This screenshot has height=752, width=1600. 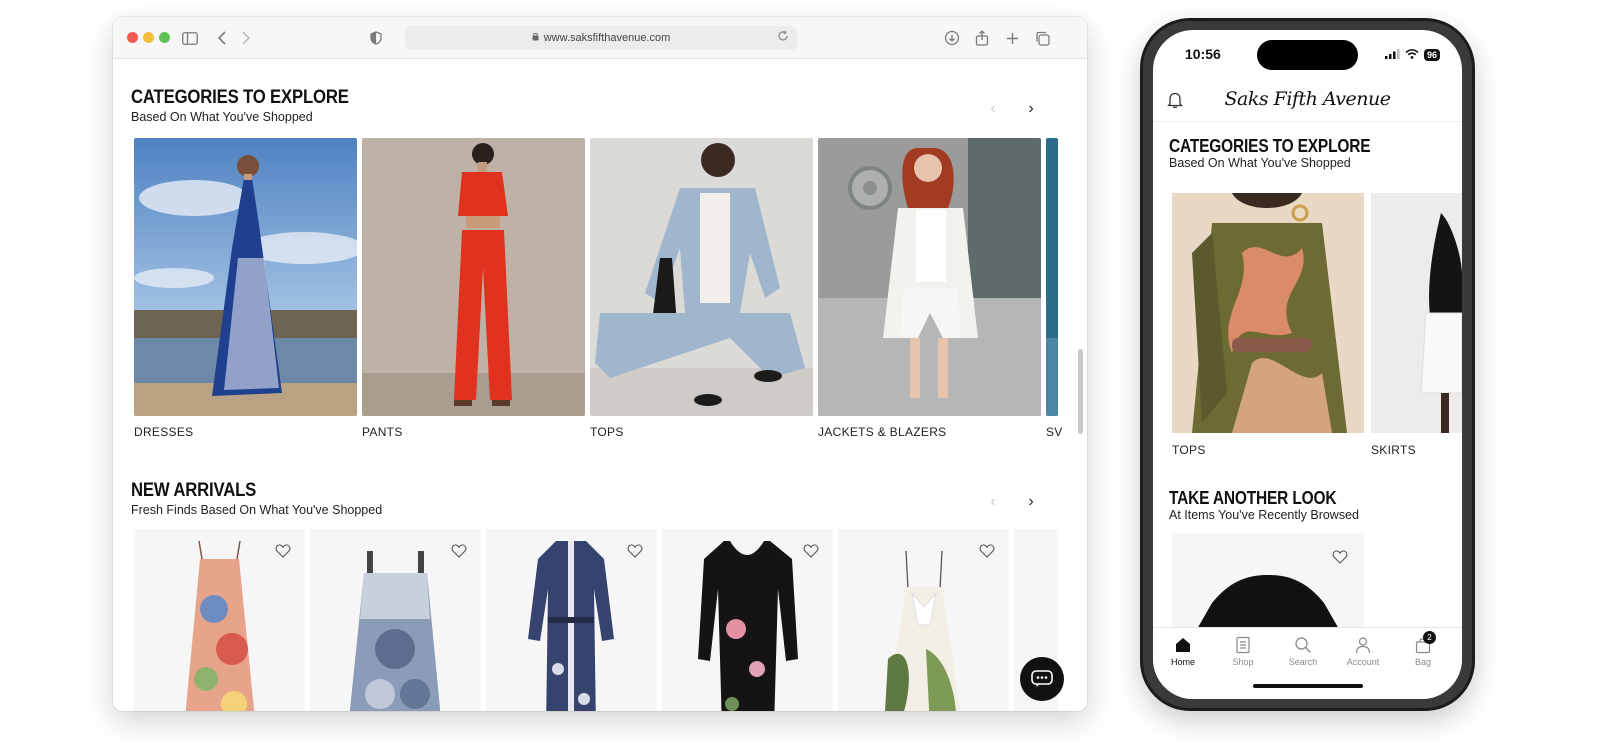 What do you see at coordinates (982, 38) in the screenshot?
I see `share-icon` at bounding box center [982, 38].